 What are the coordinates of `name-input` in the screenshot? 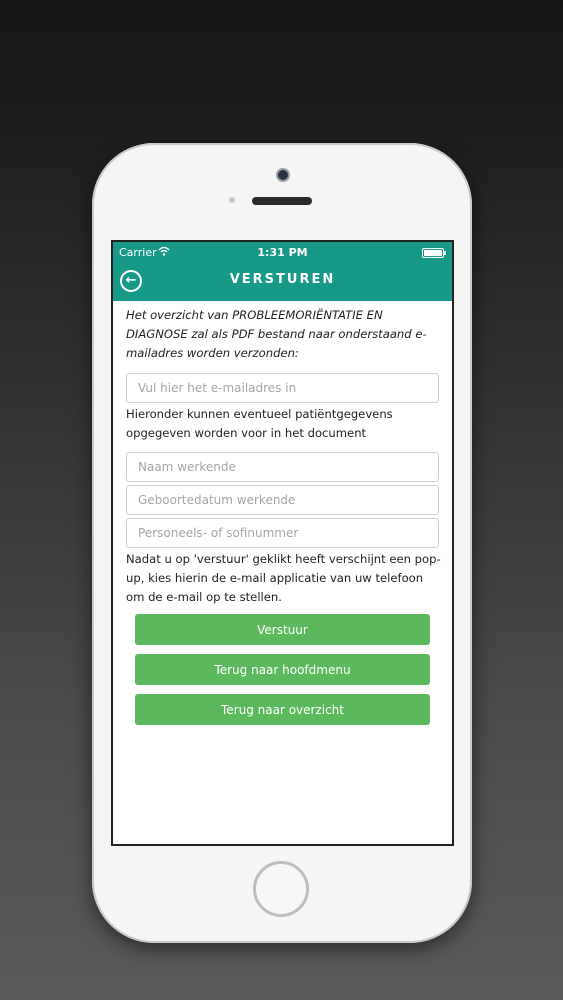 It's located at (282, 467).